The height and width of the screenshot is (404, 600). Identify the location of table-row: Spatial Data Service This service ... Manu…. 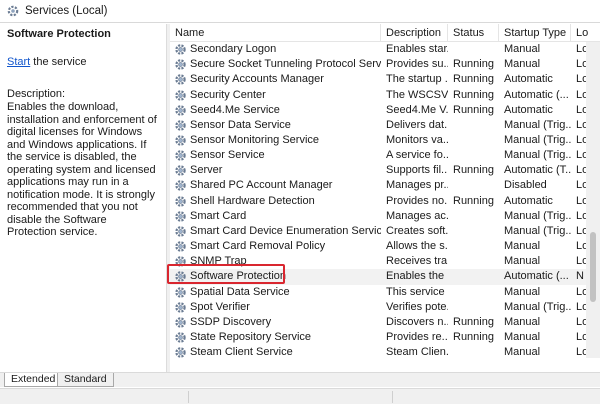
(385, 292).